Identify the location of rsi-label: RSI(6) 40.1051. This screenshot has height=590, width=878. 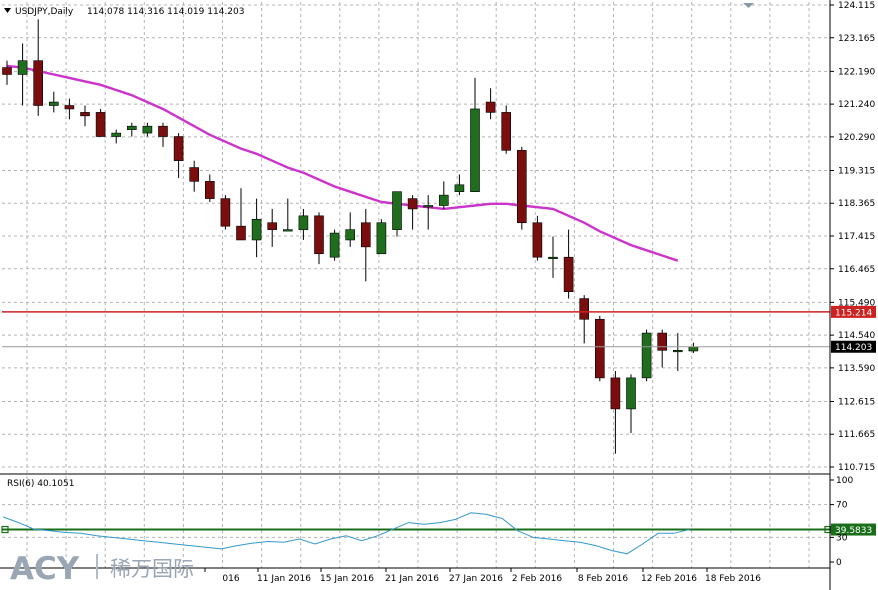
(40, 484).